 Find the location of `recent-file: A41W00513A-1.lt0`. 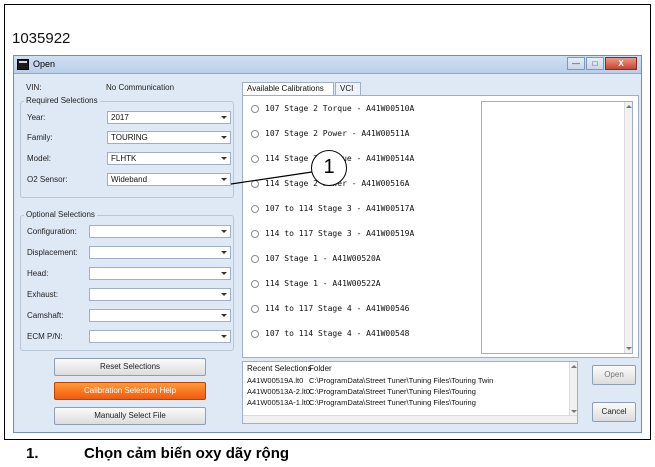

recent-file: A41W00513A-1.lt0 is located at coordinates (278, 402).